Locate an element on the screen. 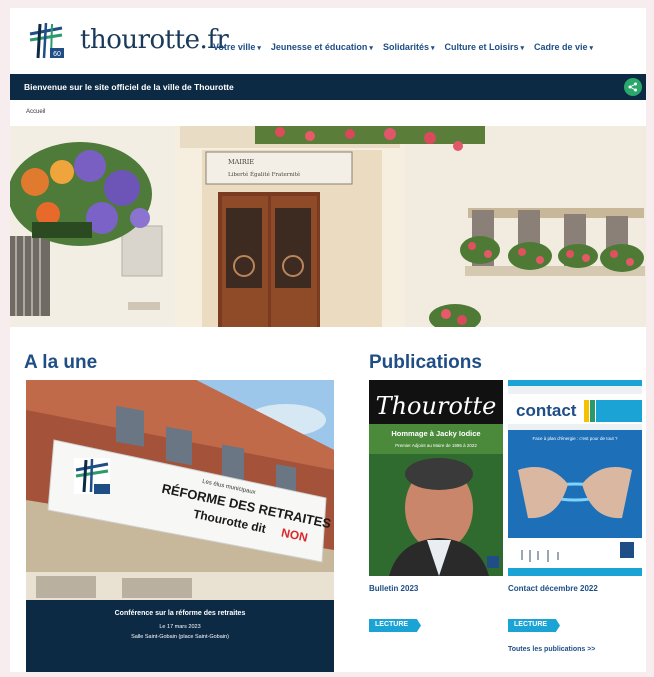 The height and width of the screenshot is (677, 654). nav-item-cadre-de-vie: Cadre de vie ▾ is located at coordinates (563, 47).